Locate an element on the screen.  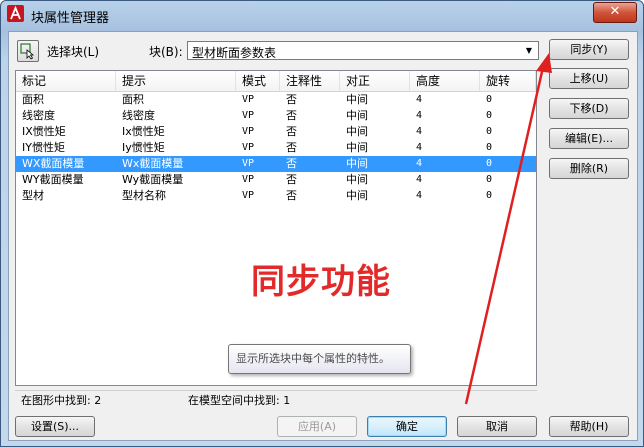
table-cell: 型材名称 is located at coordinates (144, 195).